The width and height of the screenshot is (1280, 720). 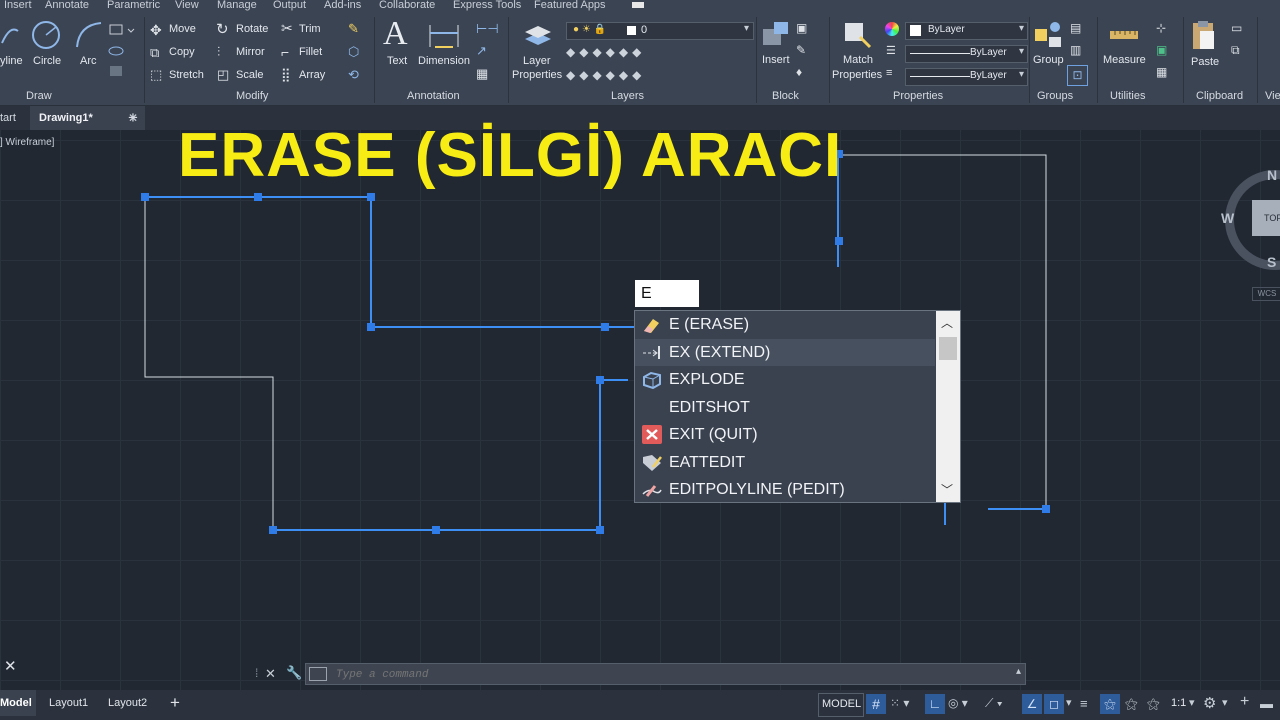 I want to click on edit-attributes-icon: ♦, so click(x=799, y=72).